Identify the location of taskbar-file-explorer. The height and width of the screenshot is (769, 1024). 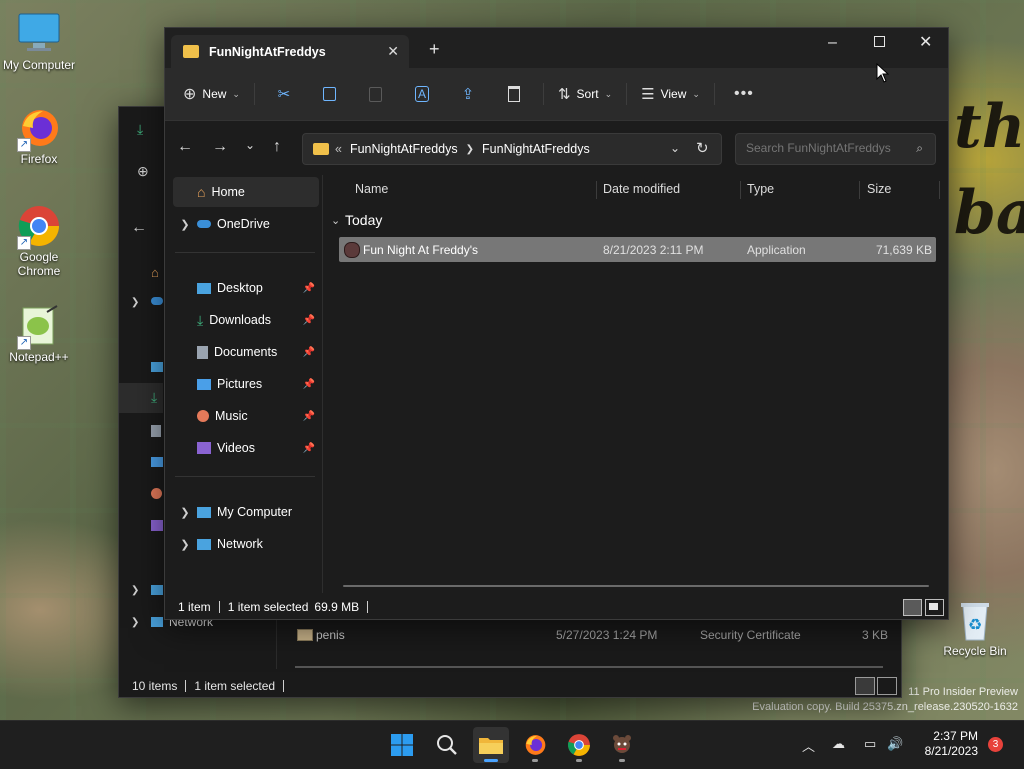
(491, 745).